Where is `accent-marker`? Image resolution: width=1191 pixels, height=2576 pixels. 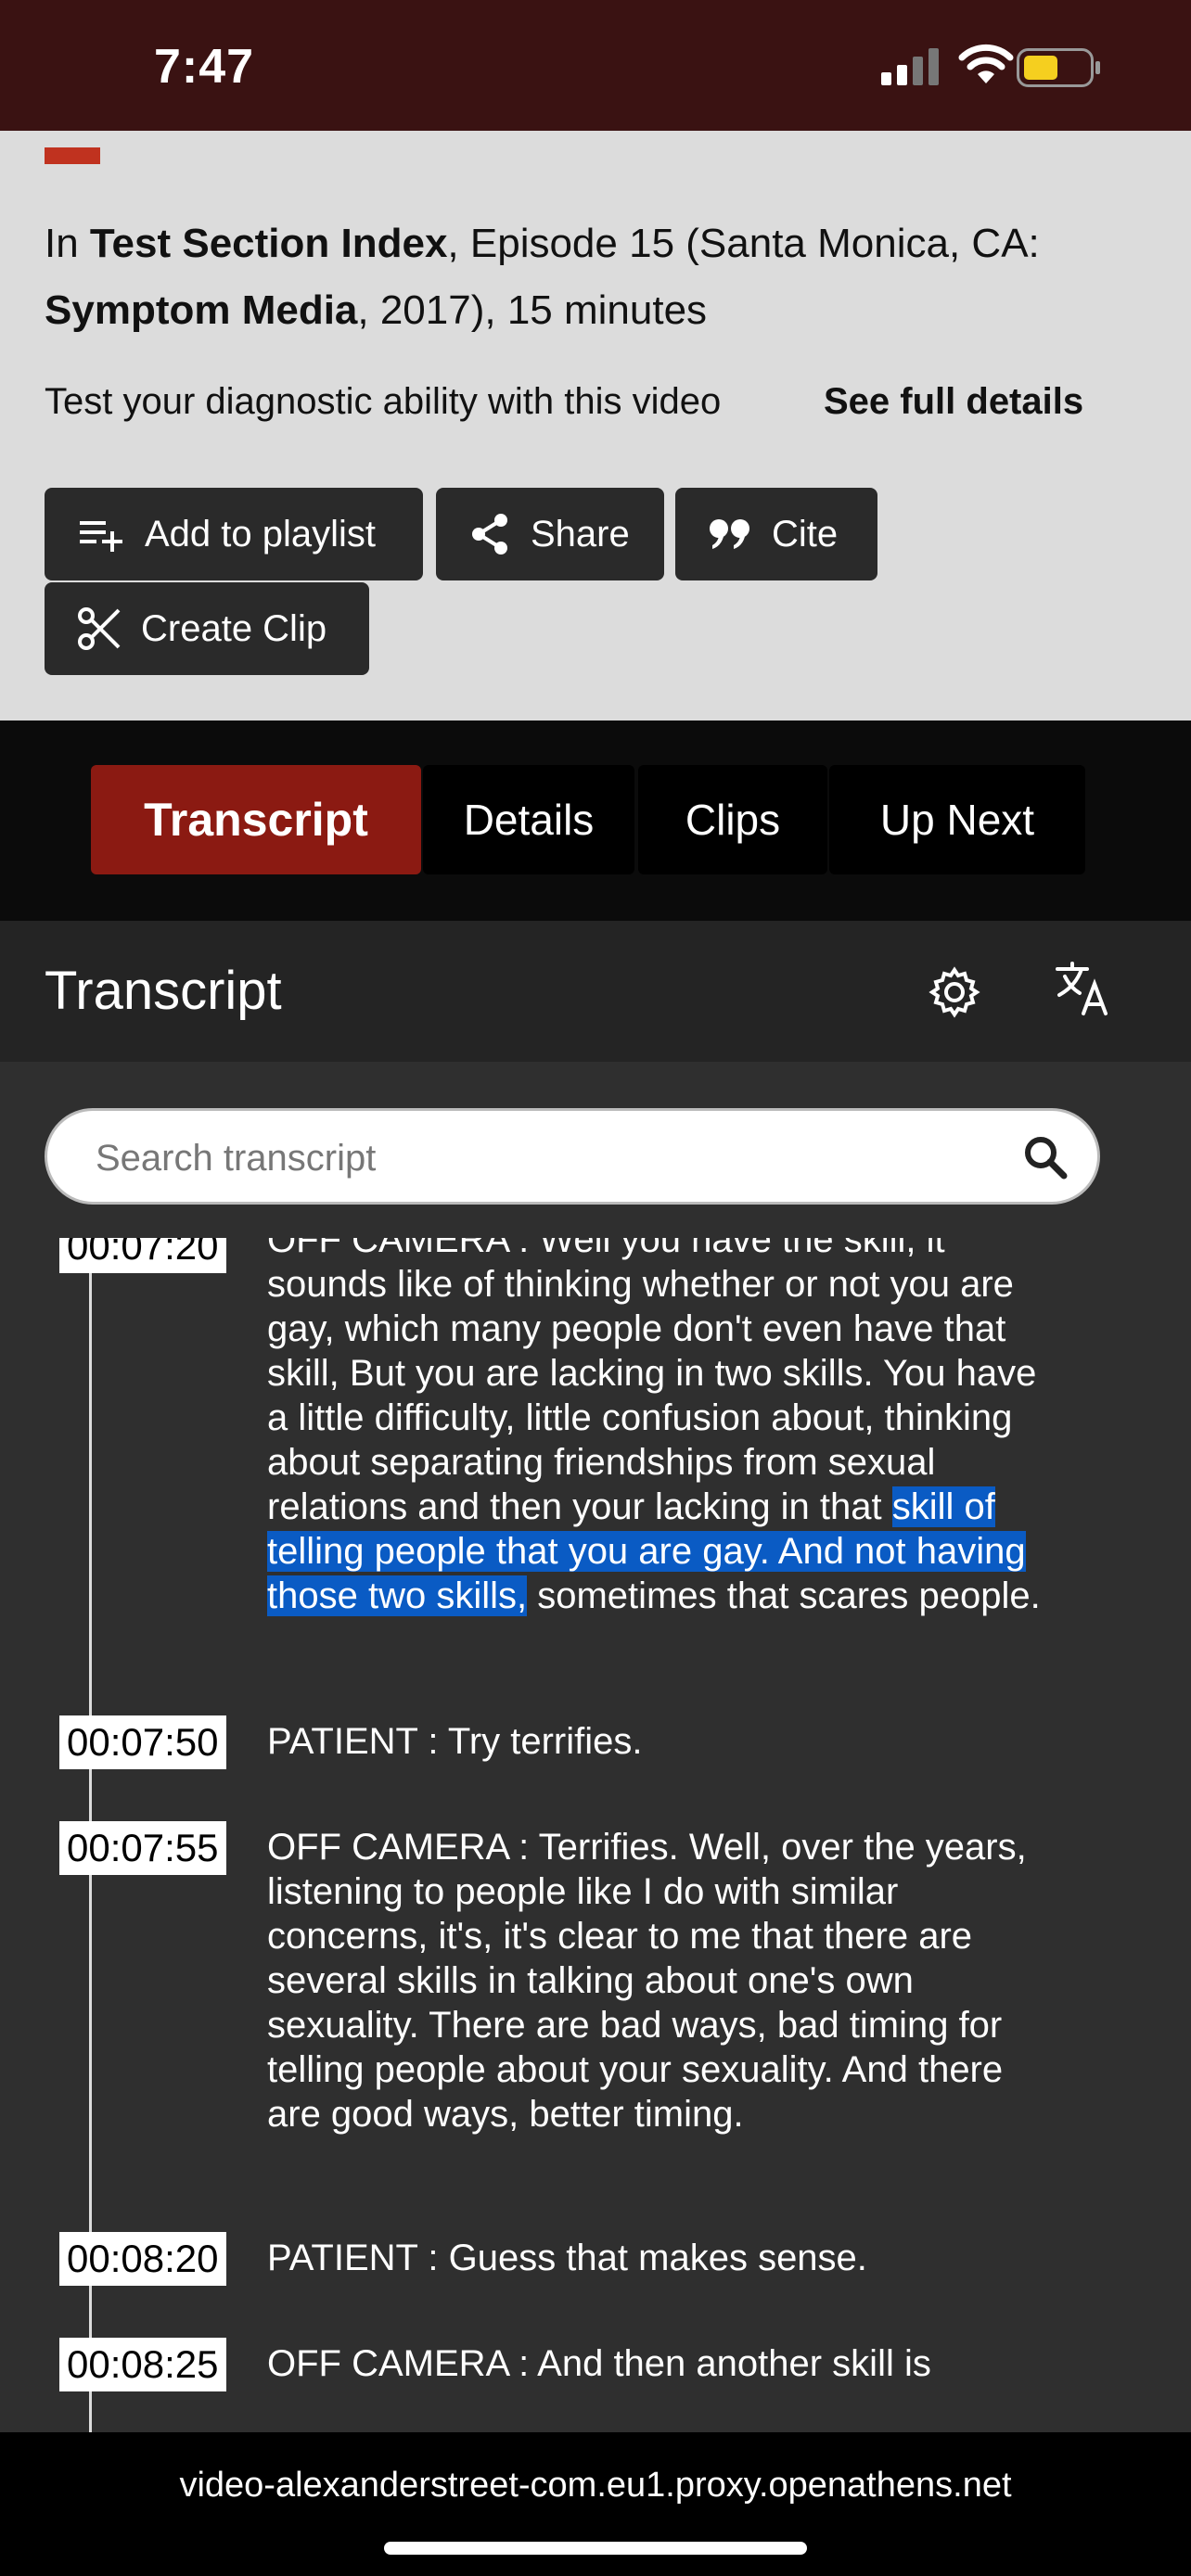 accent-marker is located at coordinates (72, 155).